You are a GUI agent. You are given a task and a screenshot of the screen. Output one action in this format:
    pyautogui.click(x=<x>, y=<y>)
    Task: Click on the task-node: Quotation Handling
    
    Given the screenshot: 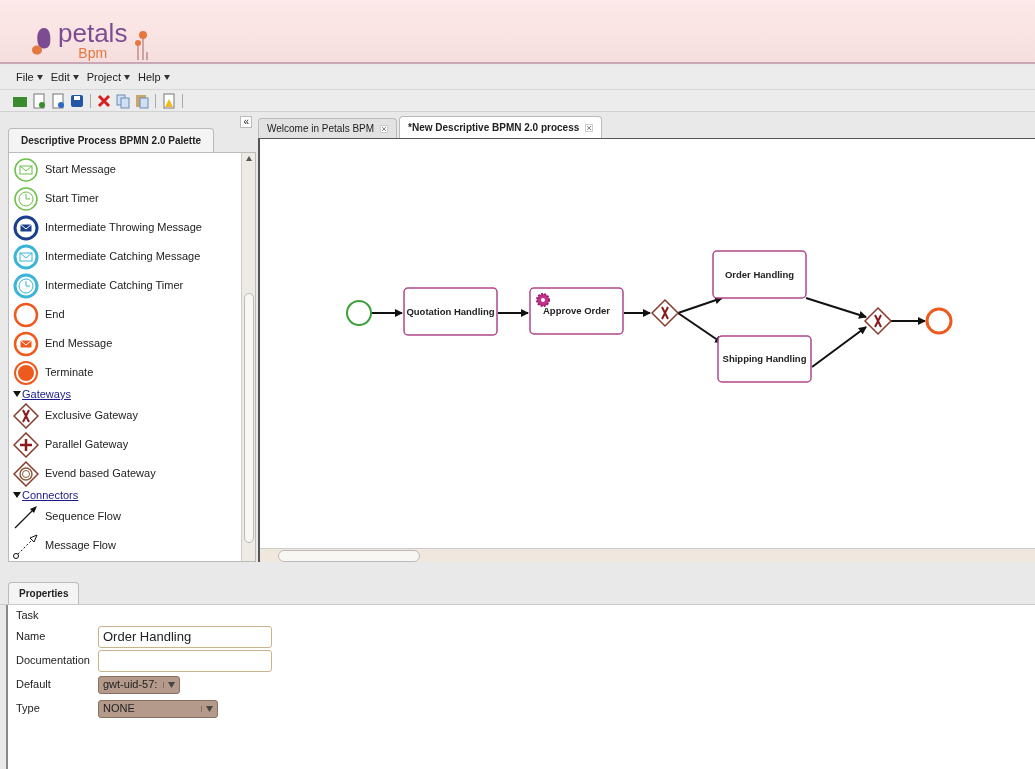 What is the action you would take?
    pyautogui.click(x=450, y=311)
    